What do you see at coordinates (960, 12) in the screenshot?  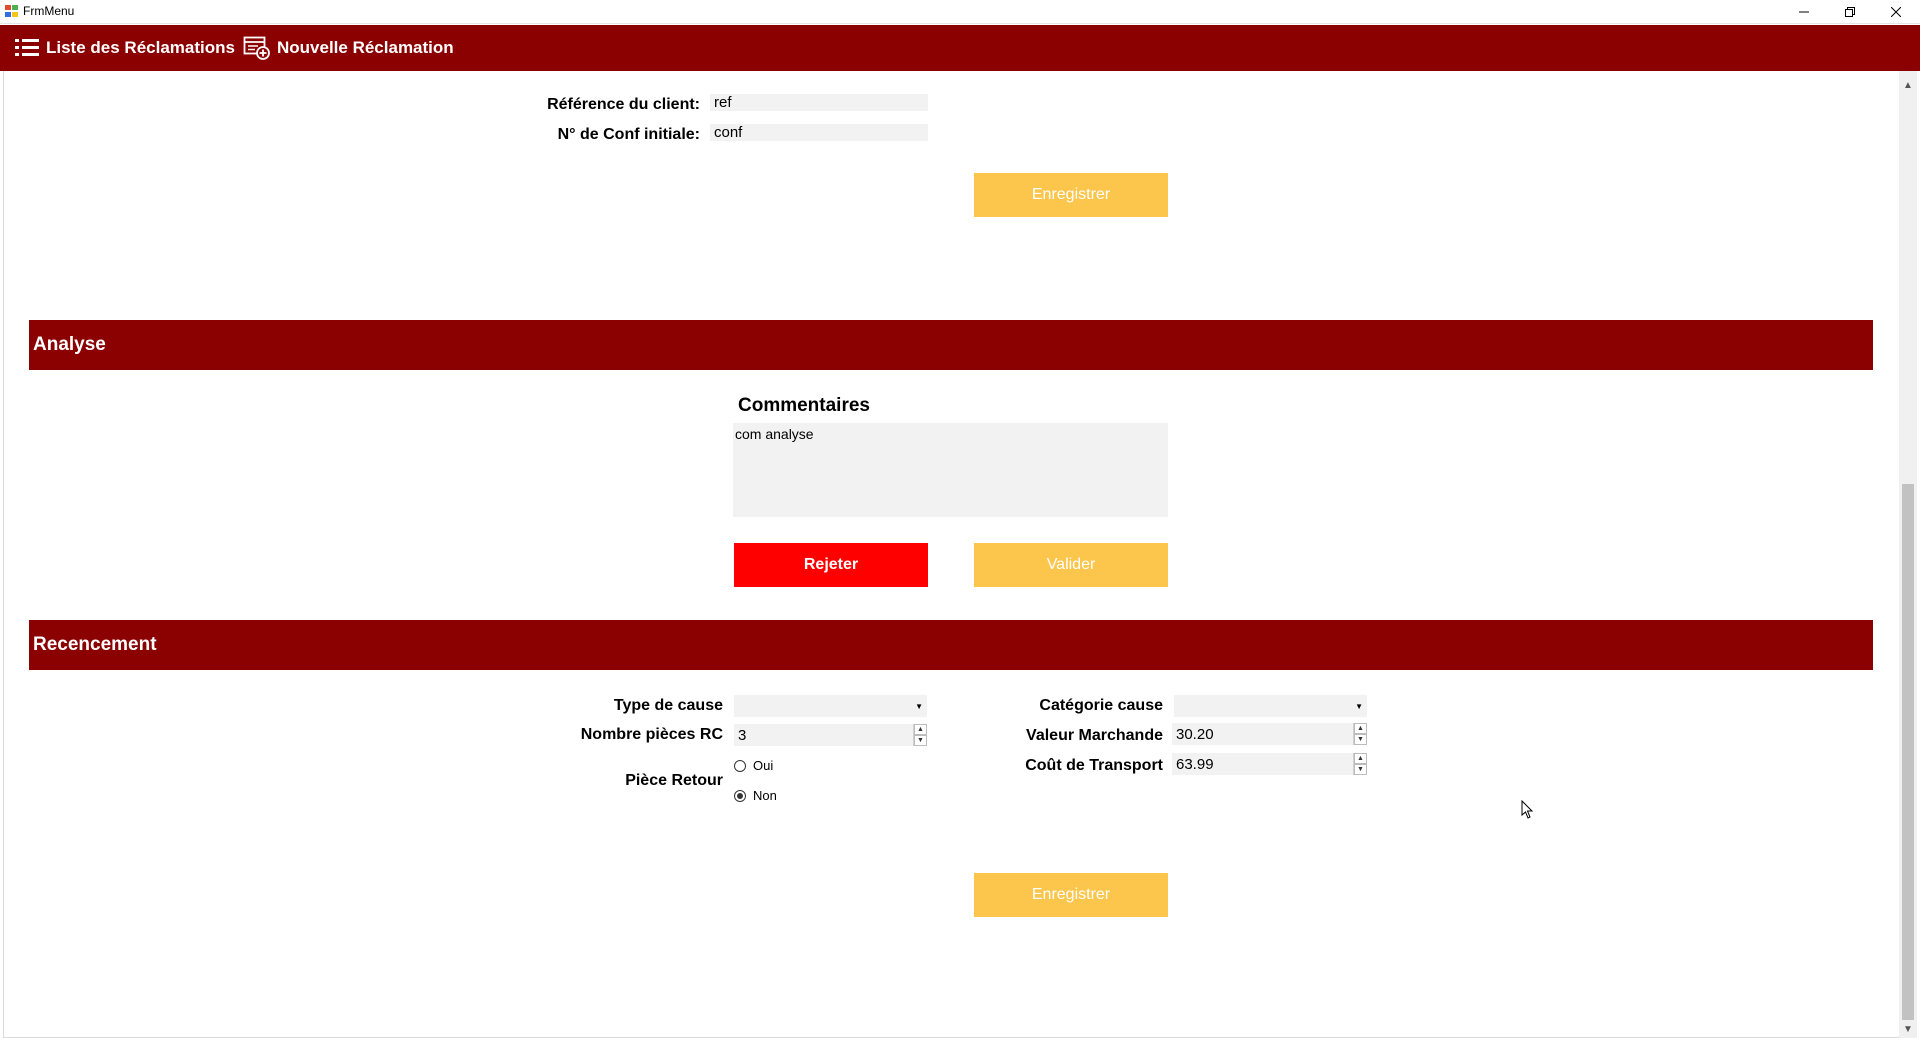 I see `window-title-bar: FrmMenu` at bounding box center [960, 12].